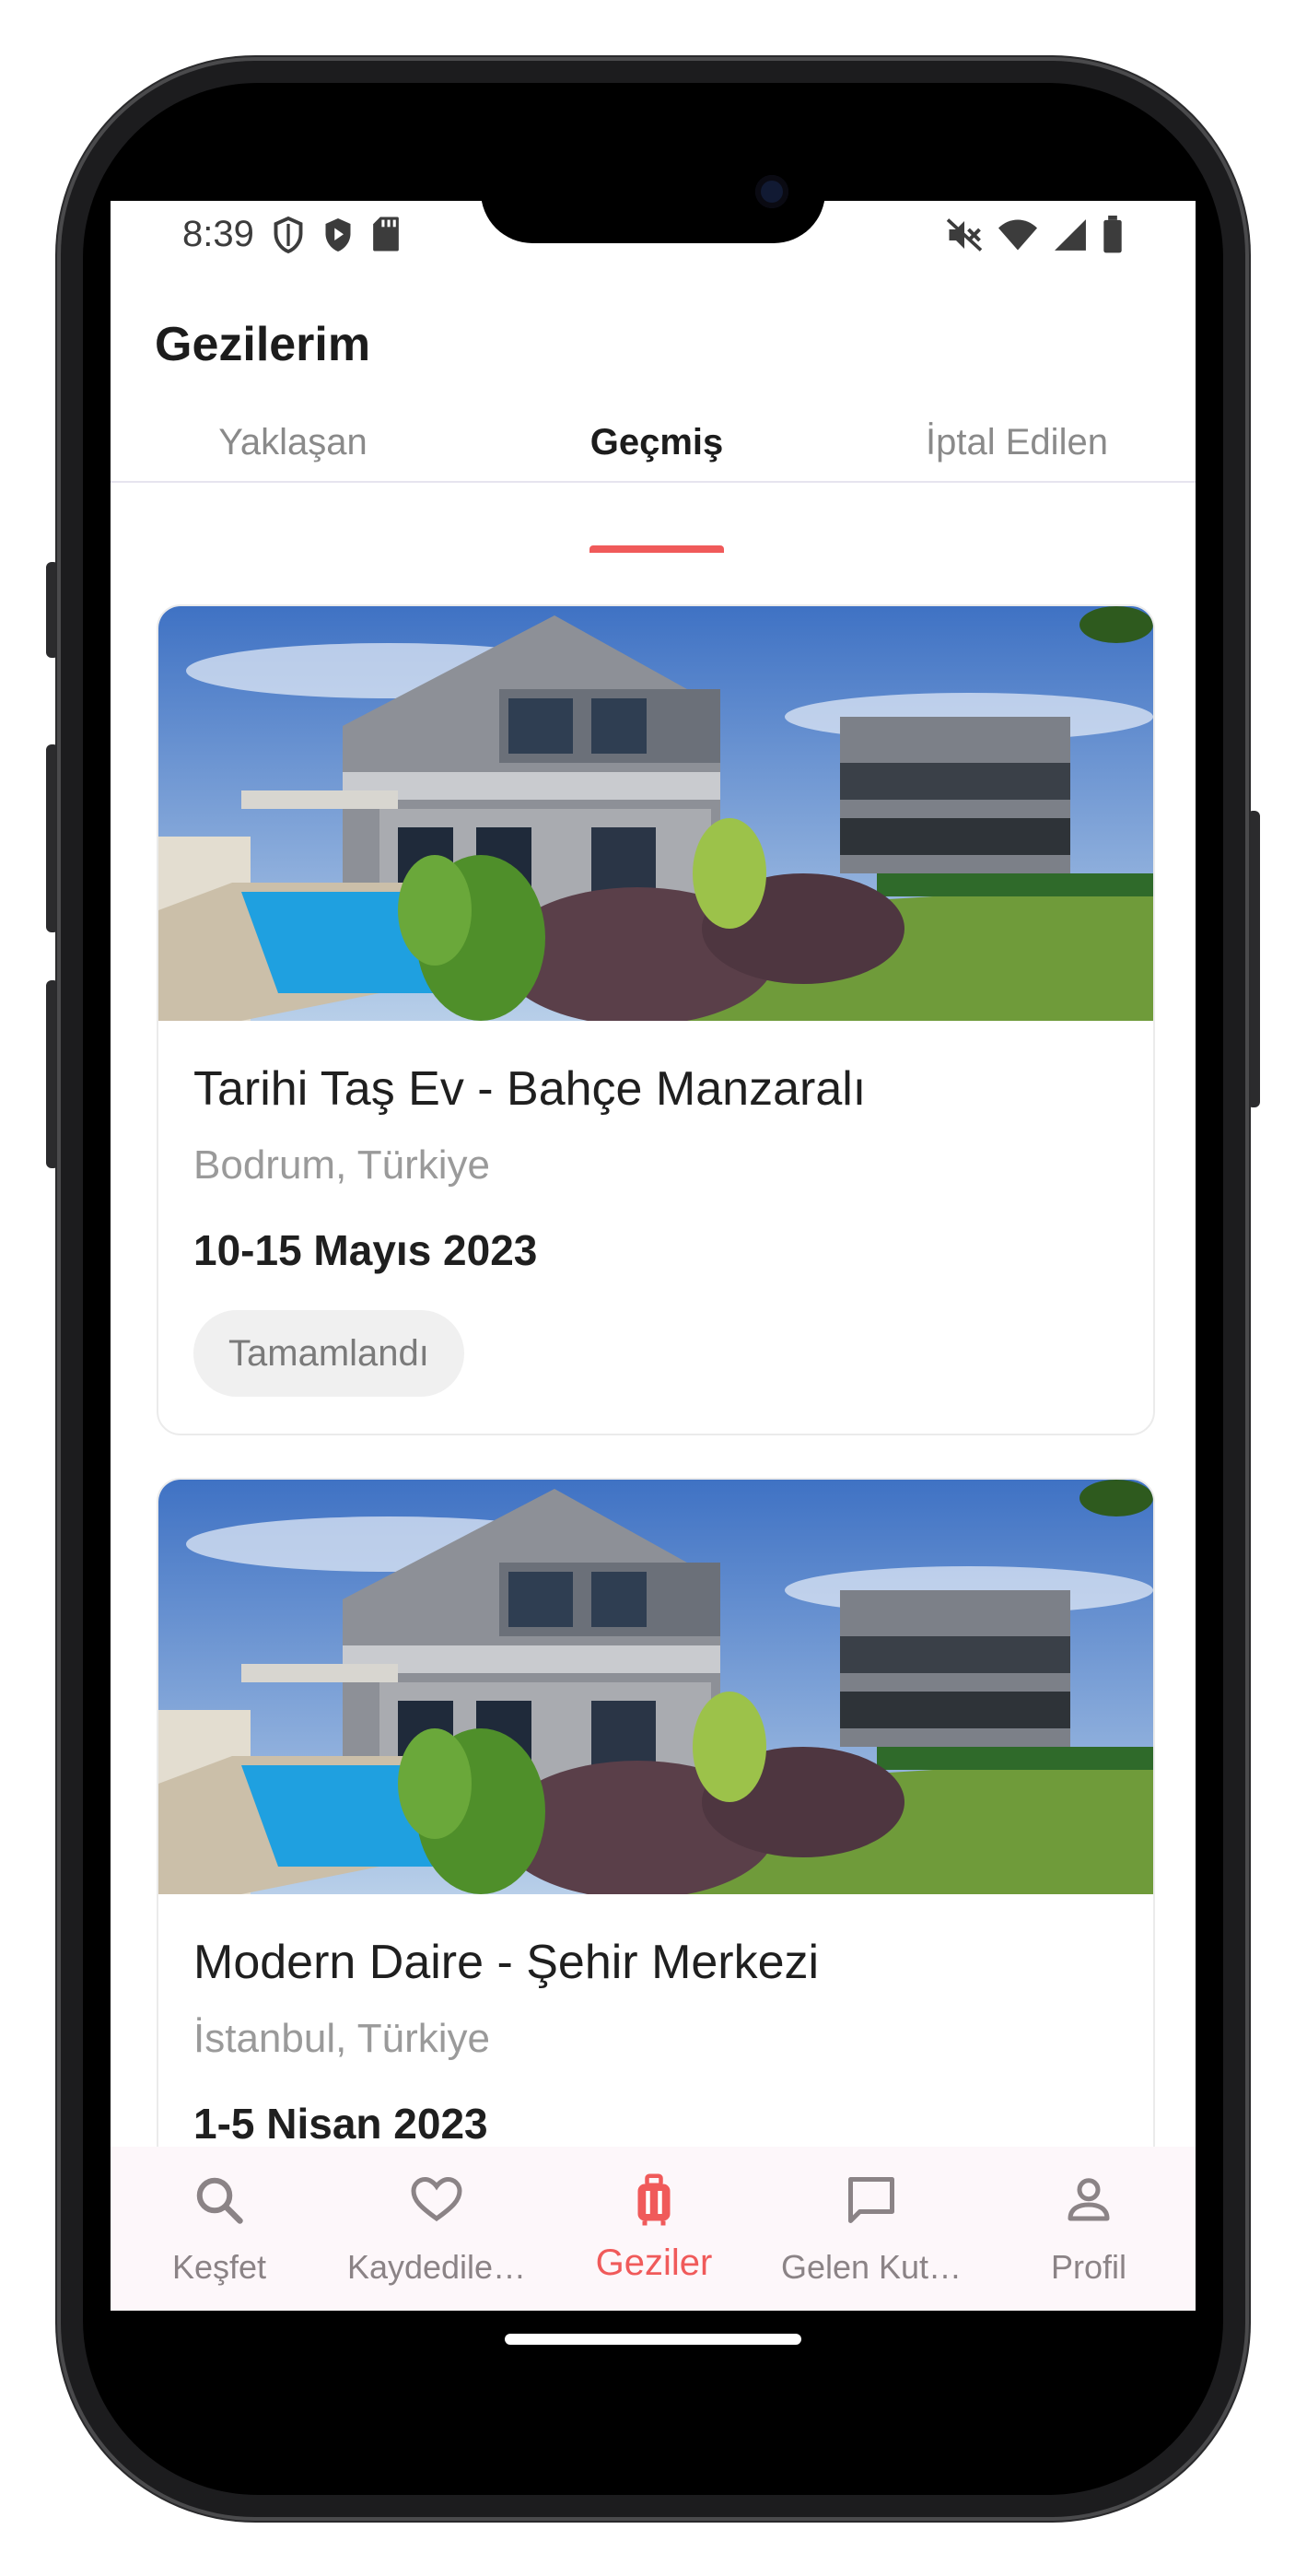 This screenshot has width=1307, height=2576. Describe the element at coordinates (654, 2262) in the screenshot. I see `nav-label: Geziler` at that location.